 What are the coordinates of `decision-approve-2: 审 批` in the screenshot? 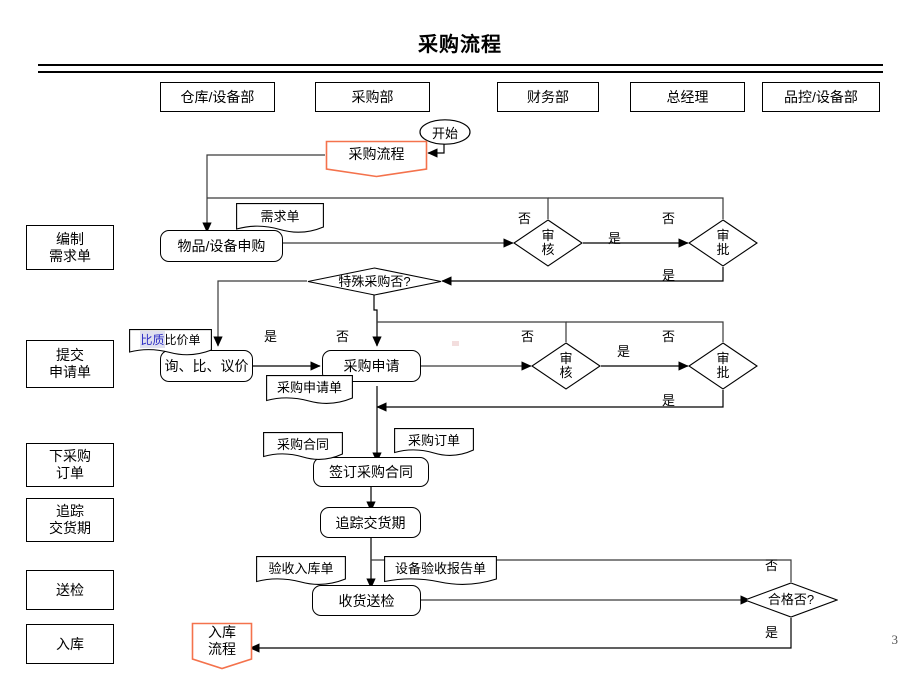 It's located at (723, 366).